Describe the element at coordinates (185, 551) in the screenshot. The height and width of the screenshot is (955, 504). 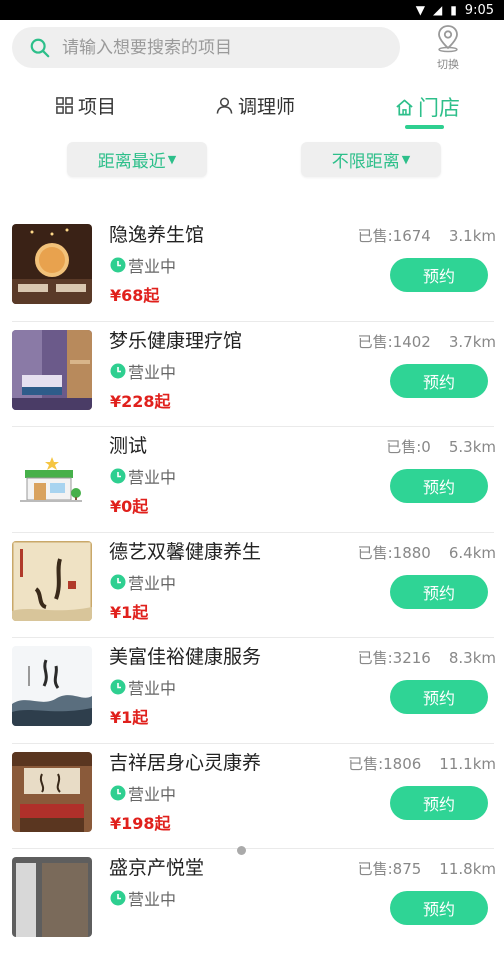
I see `store-name: 德艺双馨健康养生` at that location.